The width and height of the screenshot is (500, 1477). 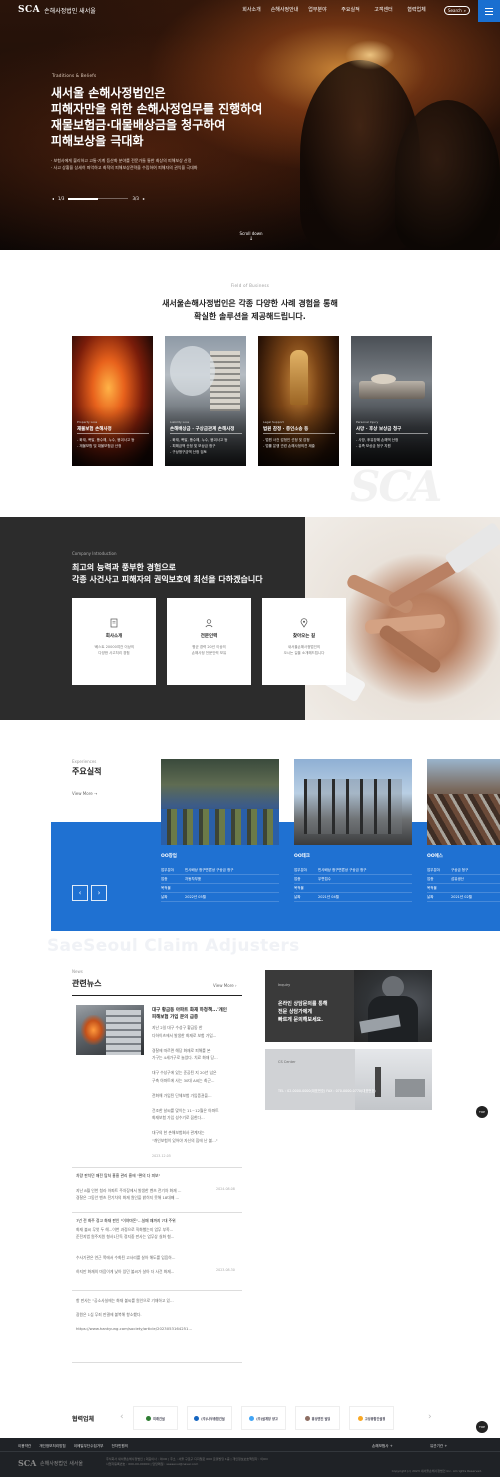 I want to click on row-key: 목적물, so click(x=166, y=888).